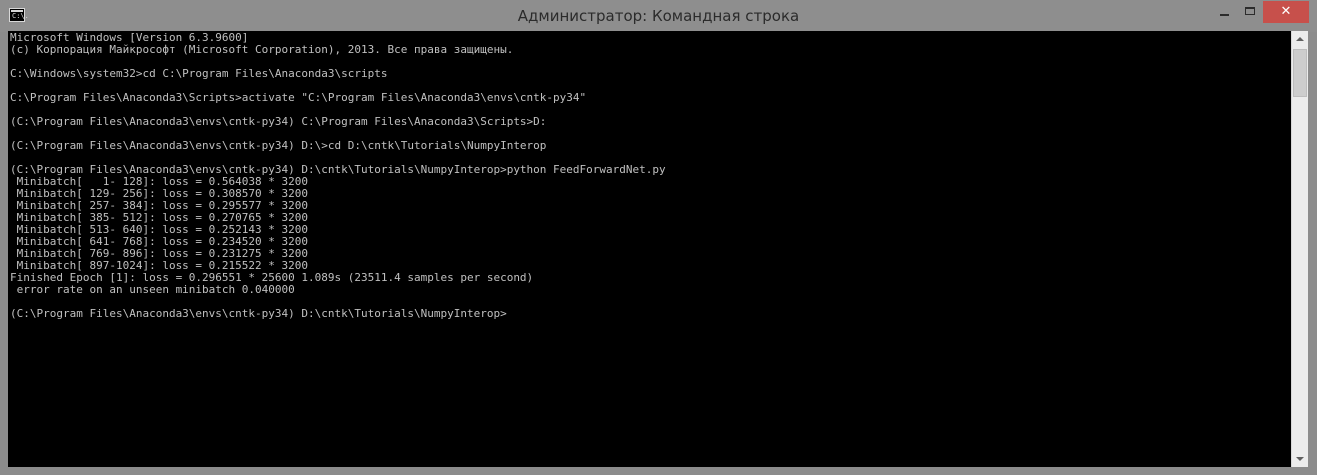  I want to click on minimize-button, so click(1224, 12).